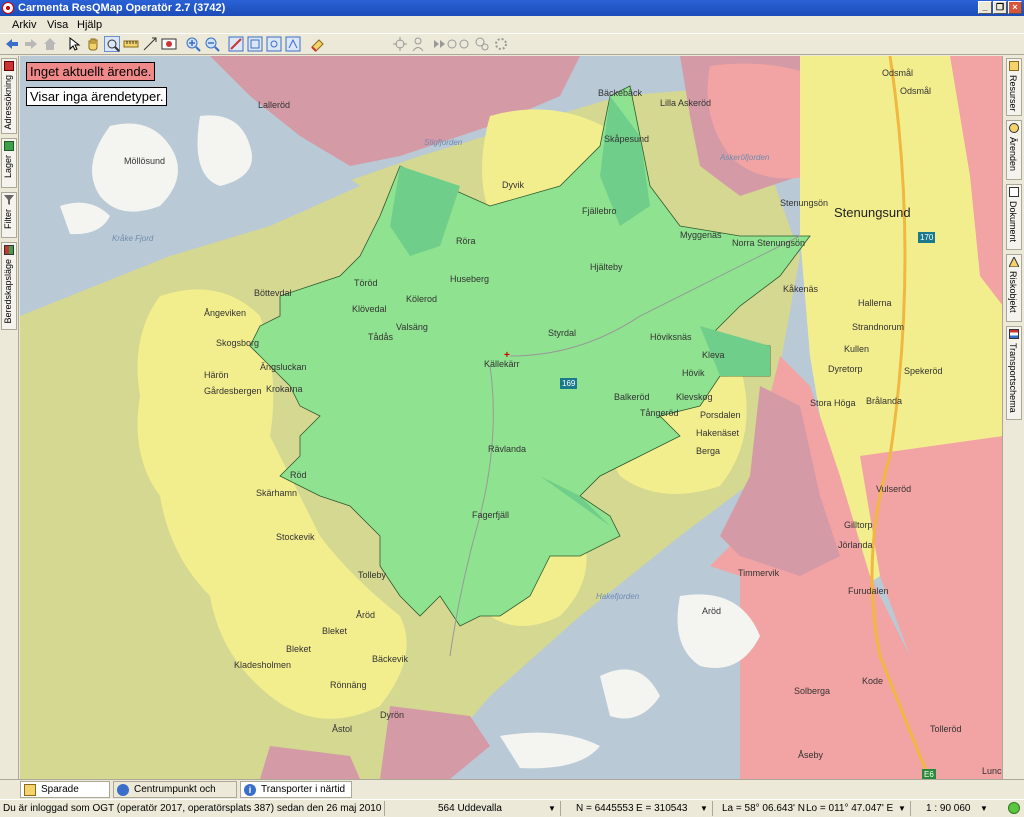  Describe the element at coordinates (811, 755) in the screenshot. I see `place-label: Åseby` at that location.